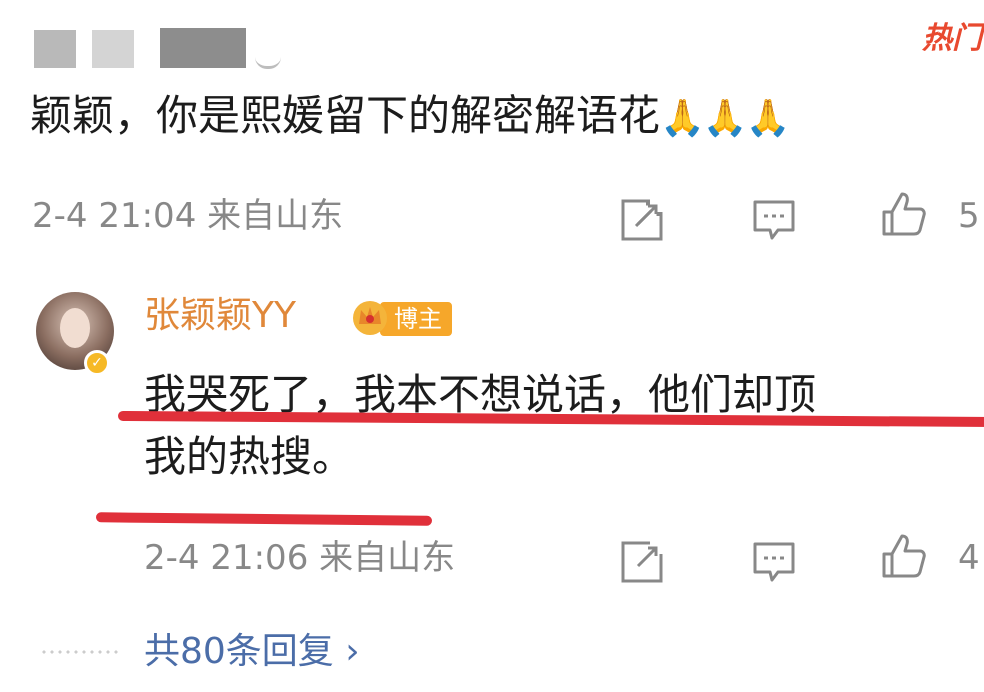  What do you see at coordinates (80, 652) in the screenshot?
I see `divider-dots` at bounding box center [80, 652].